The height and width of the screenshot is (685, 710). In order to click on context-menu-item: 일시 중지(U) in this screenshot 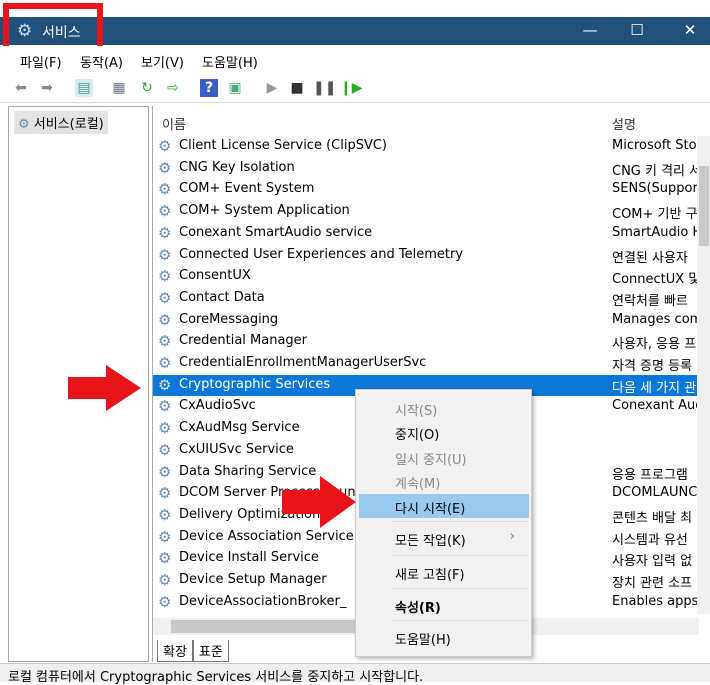, I will do `click(444, 457)`.